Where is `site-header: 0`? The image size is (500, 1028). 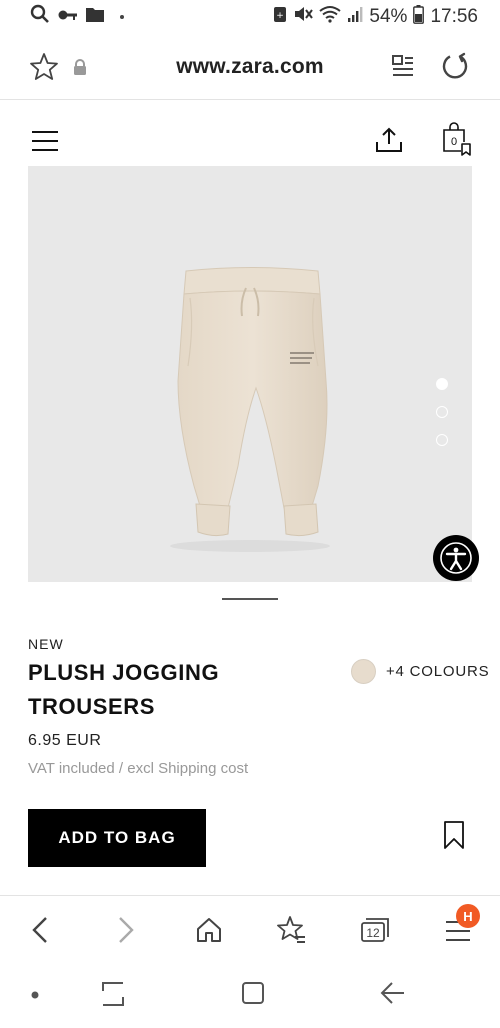 site-header: 0 is located at coordinates (250, 133).